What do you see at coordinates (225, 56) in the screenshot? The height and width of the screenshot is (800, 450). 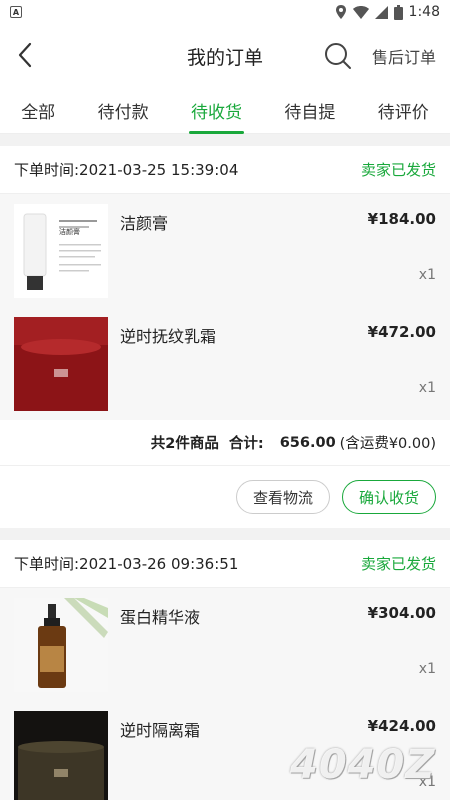 I see `top-bar: 我的订单 售后订单` at bounding box center [225, 56].